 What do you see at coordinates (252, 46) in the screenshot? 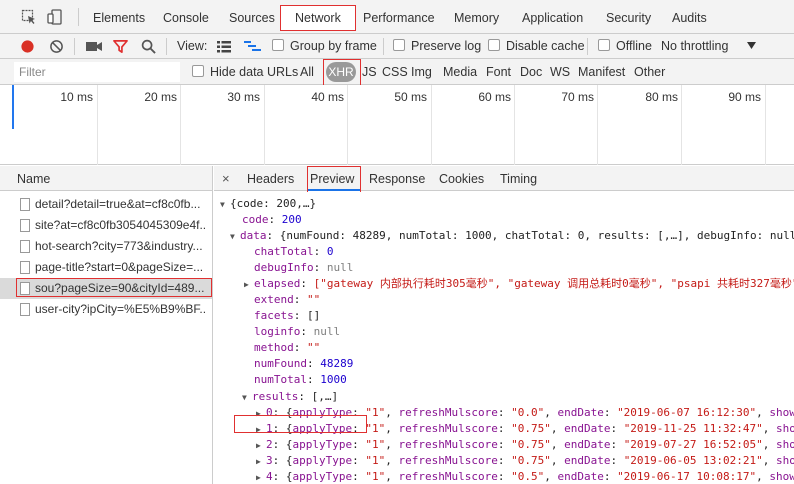
I see `waterfall-icon` at bounding box center [252, 46].